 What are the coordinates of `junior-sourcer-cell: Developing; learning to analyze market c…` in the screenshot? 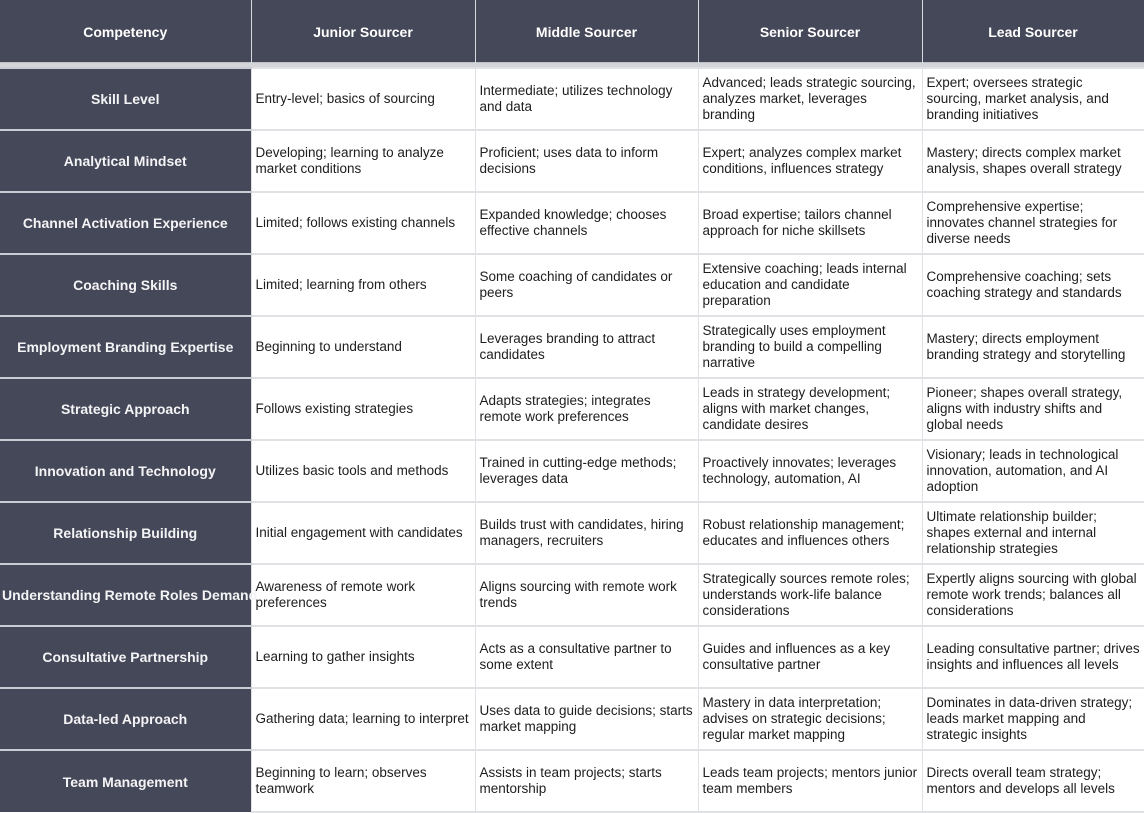 It's located at (363, 161).